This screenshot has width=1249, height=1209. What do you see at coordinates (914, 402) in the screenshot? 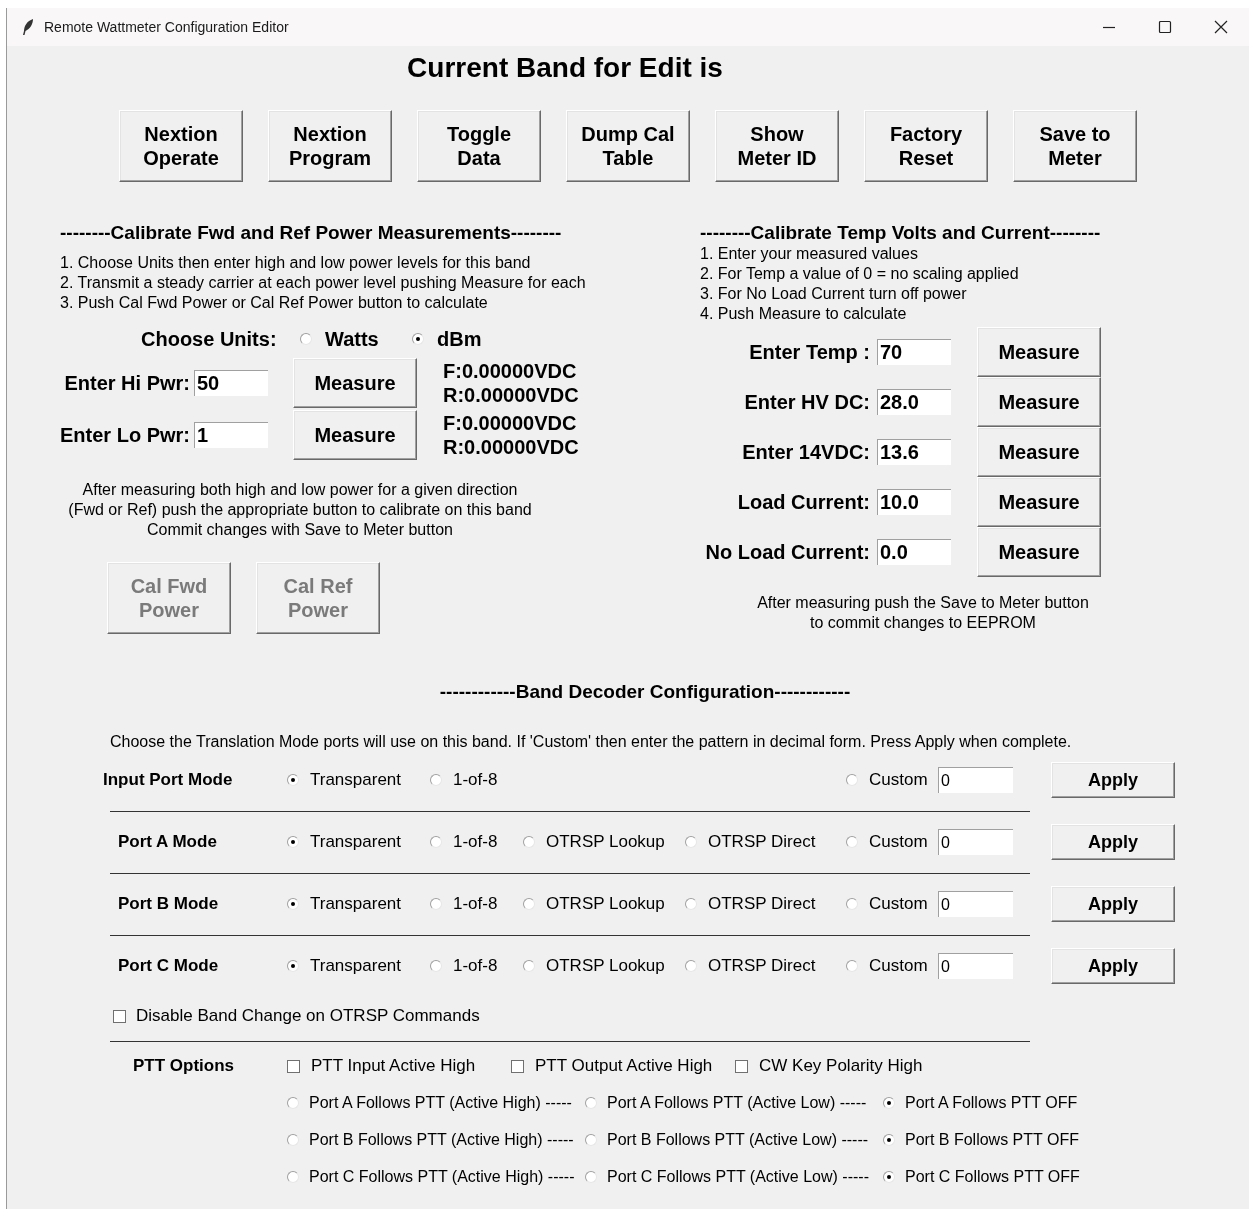
I see `value-field: 28.0` at bounding box center [914, 402].